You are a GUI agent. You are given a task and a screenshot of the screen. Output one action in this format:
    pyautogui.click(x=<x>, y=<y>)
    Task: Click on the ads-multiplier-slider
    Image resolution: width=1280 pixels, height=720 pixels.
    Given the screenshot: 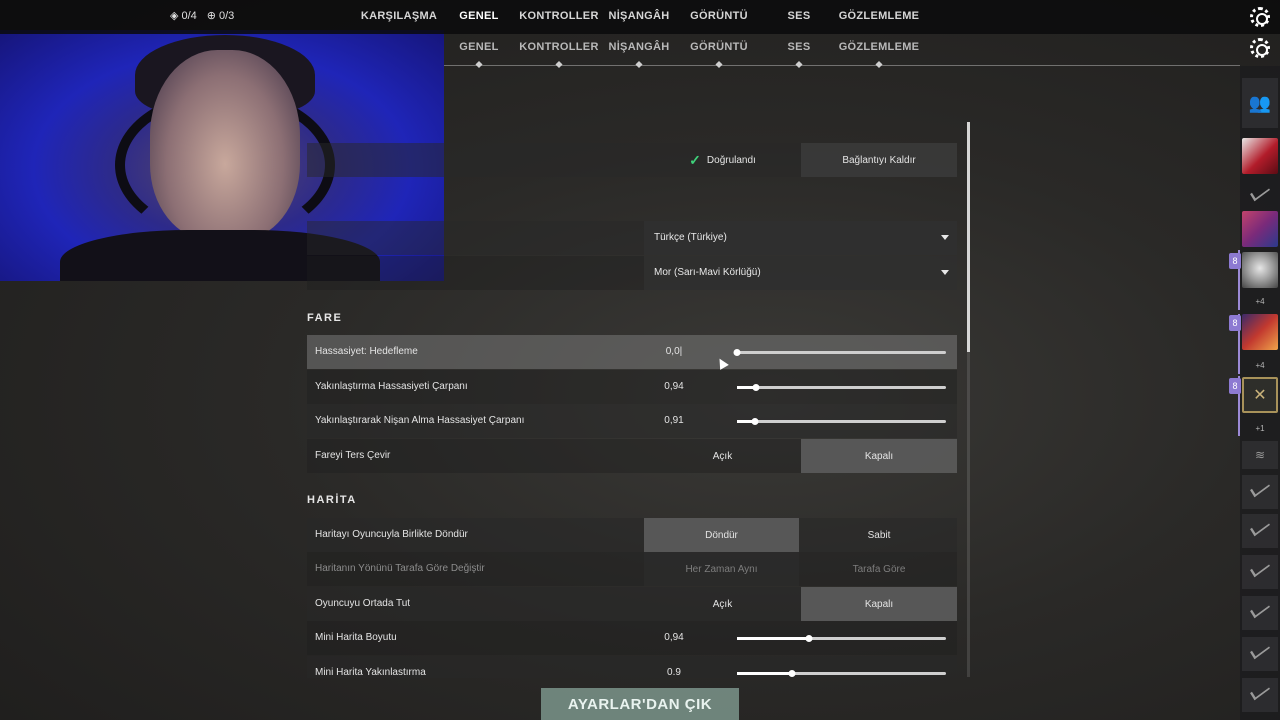 What is the action you would take?
    pyautogui.click(x=841, y=421)
    